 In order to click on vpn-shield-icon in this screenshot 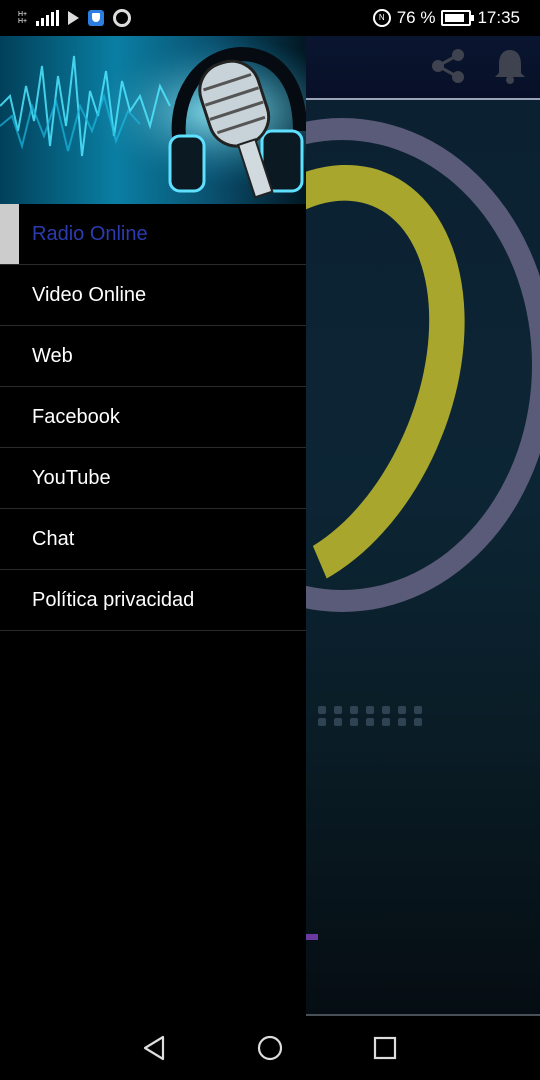, I will do `click(96, 18)`.